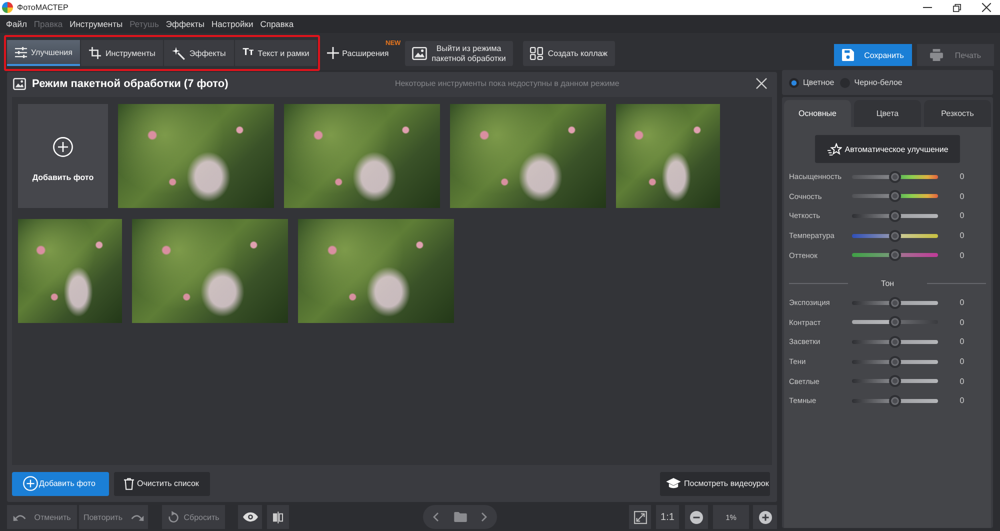 The height and width of the screenshot is (531, 1000). I want to click on expand-icon, so click(640, 517).